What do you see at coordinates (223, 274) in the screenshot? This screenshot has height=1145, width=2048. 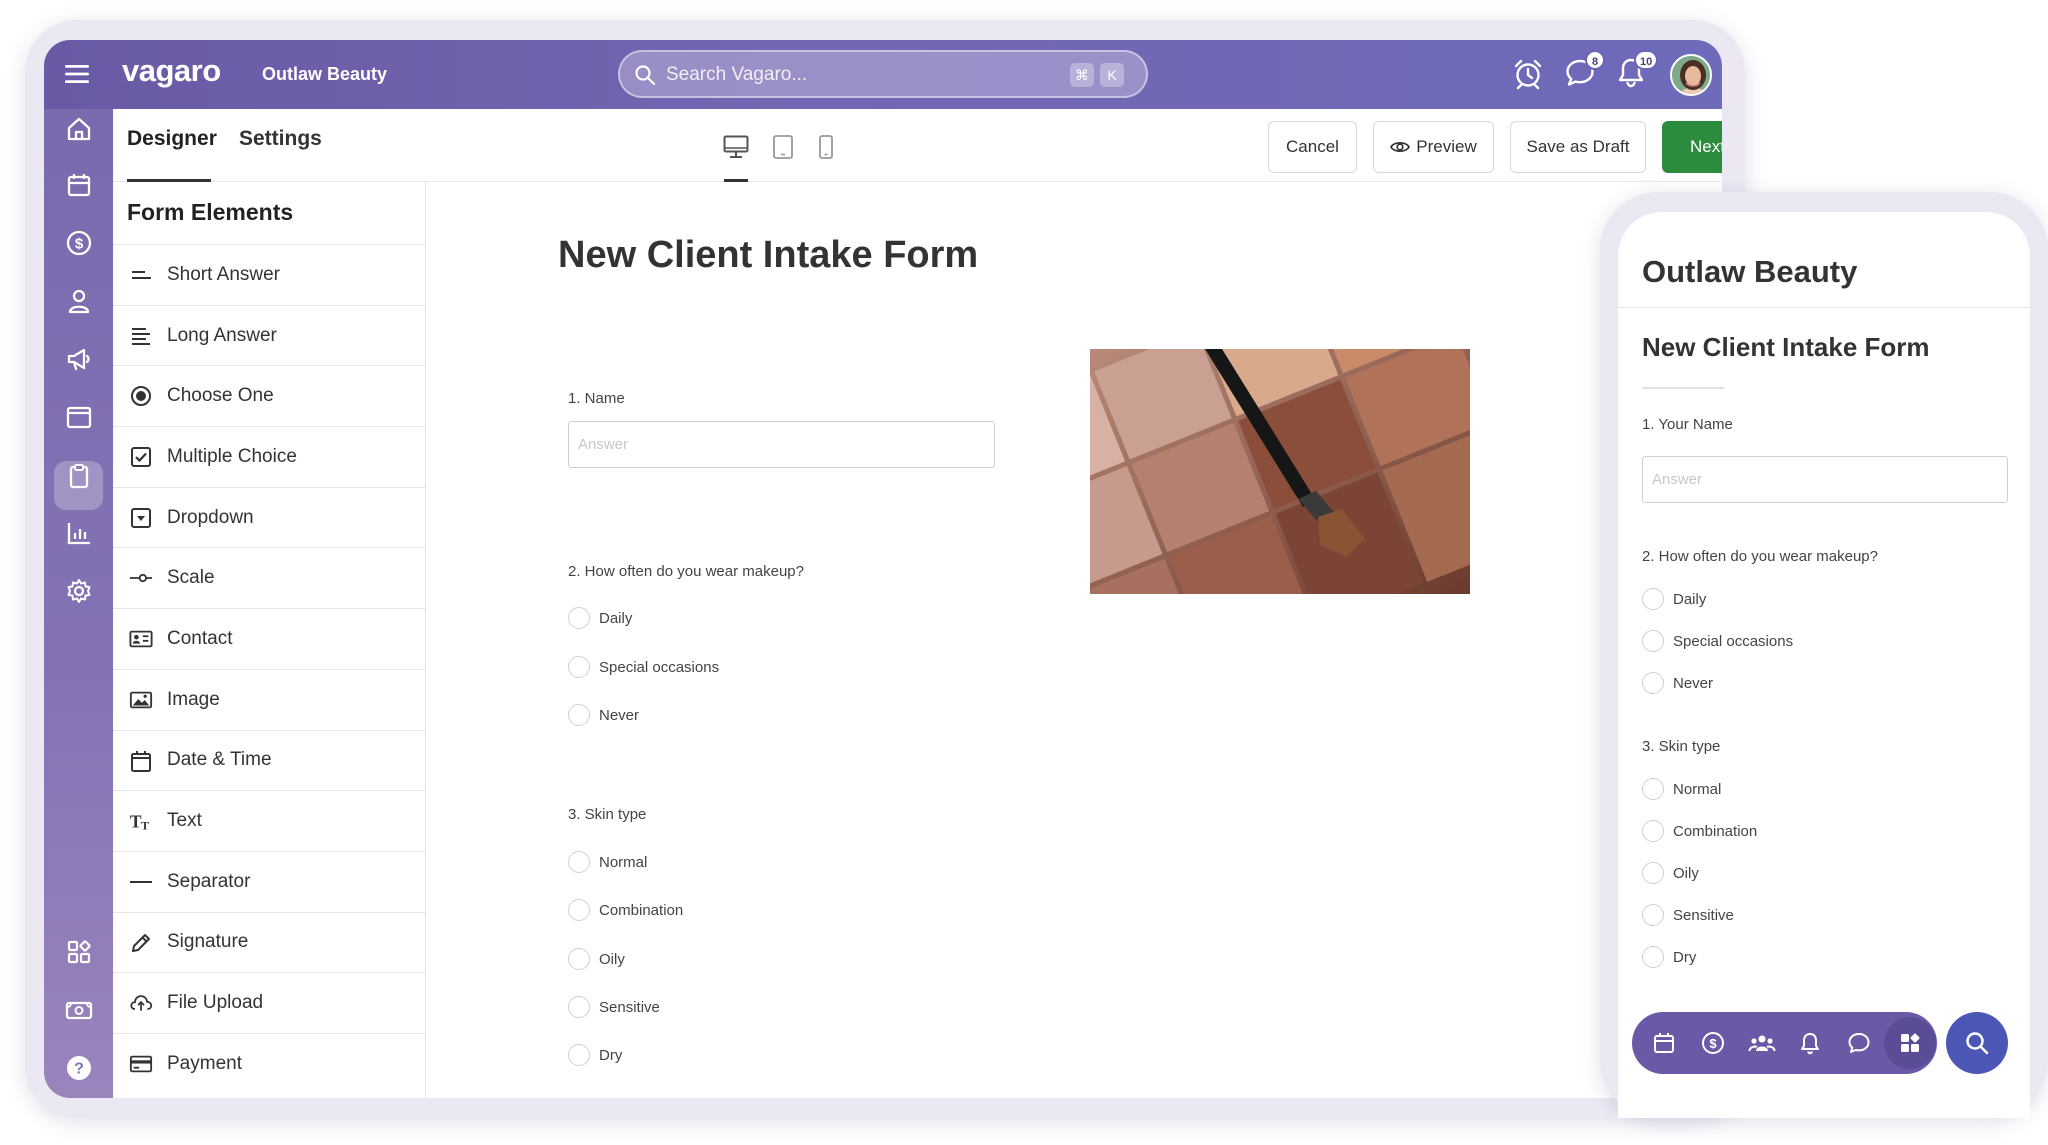 I see `element-label: Short Answer` at bounding box center [223, 274].